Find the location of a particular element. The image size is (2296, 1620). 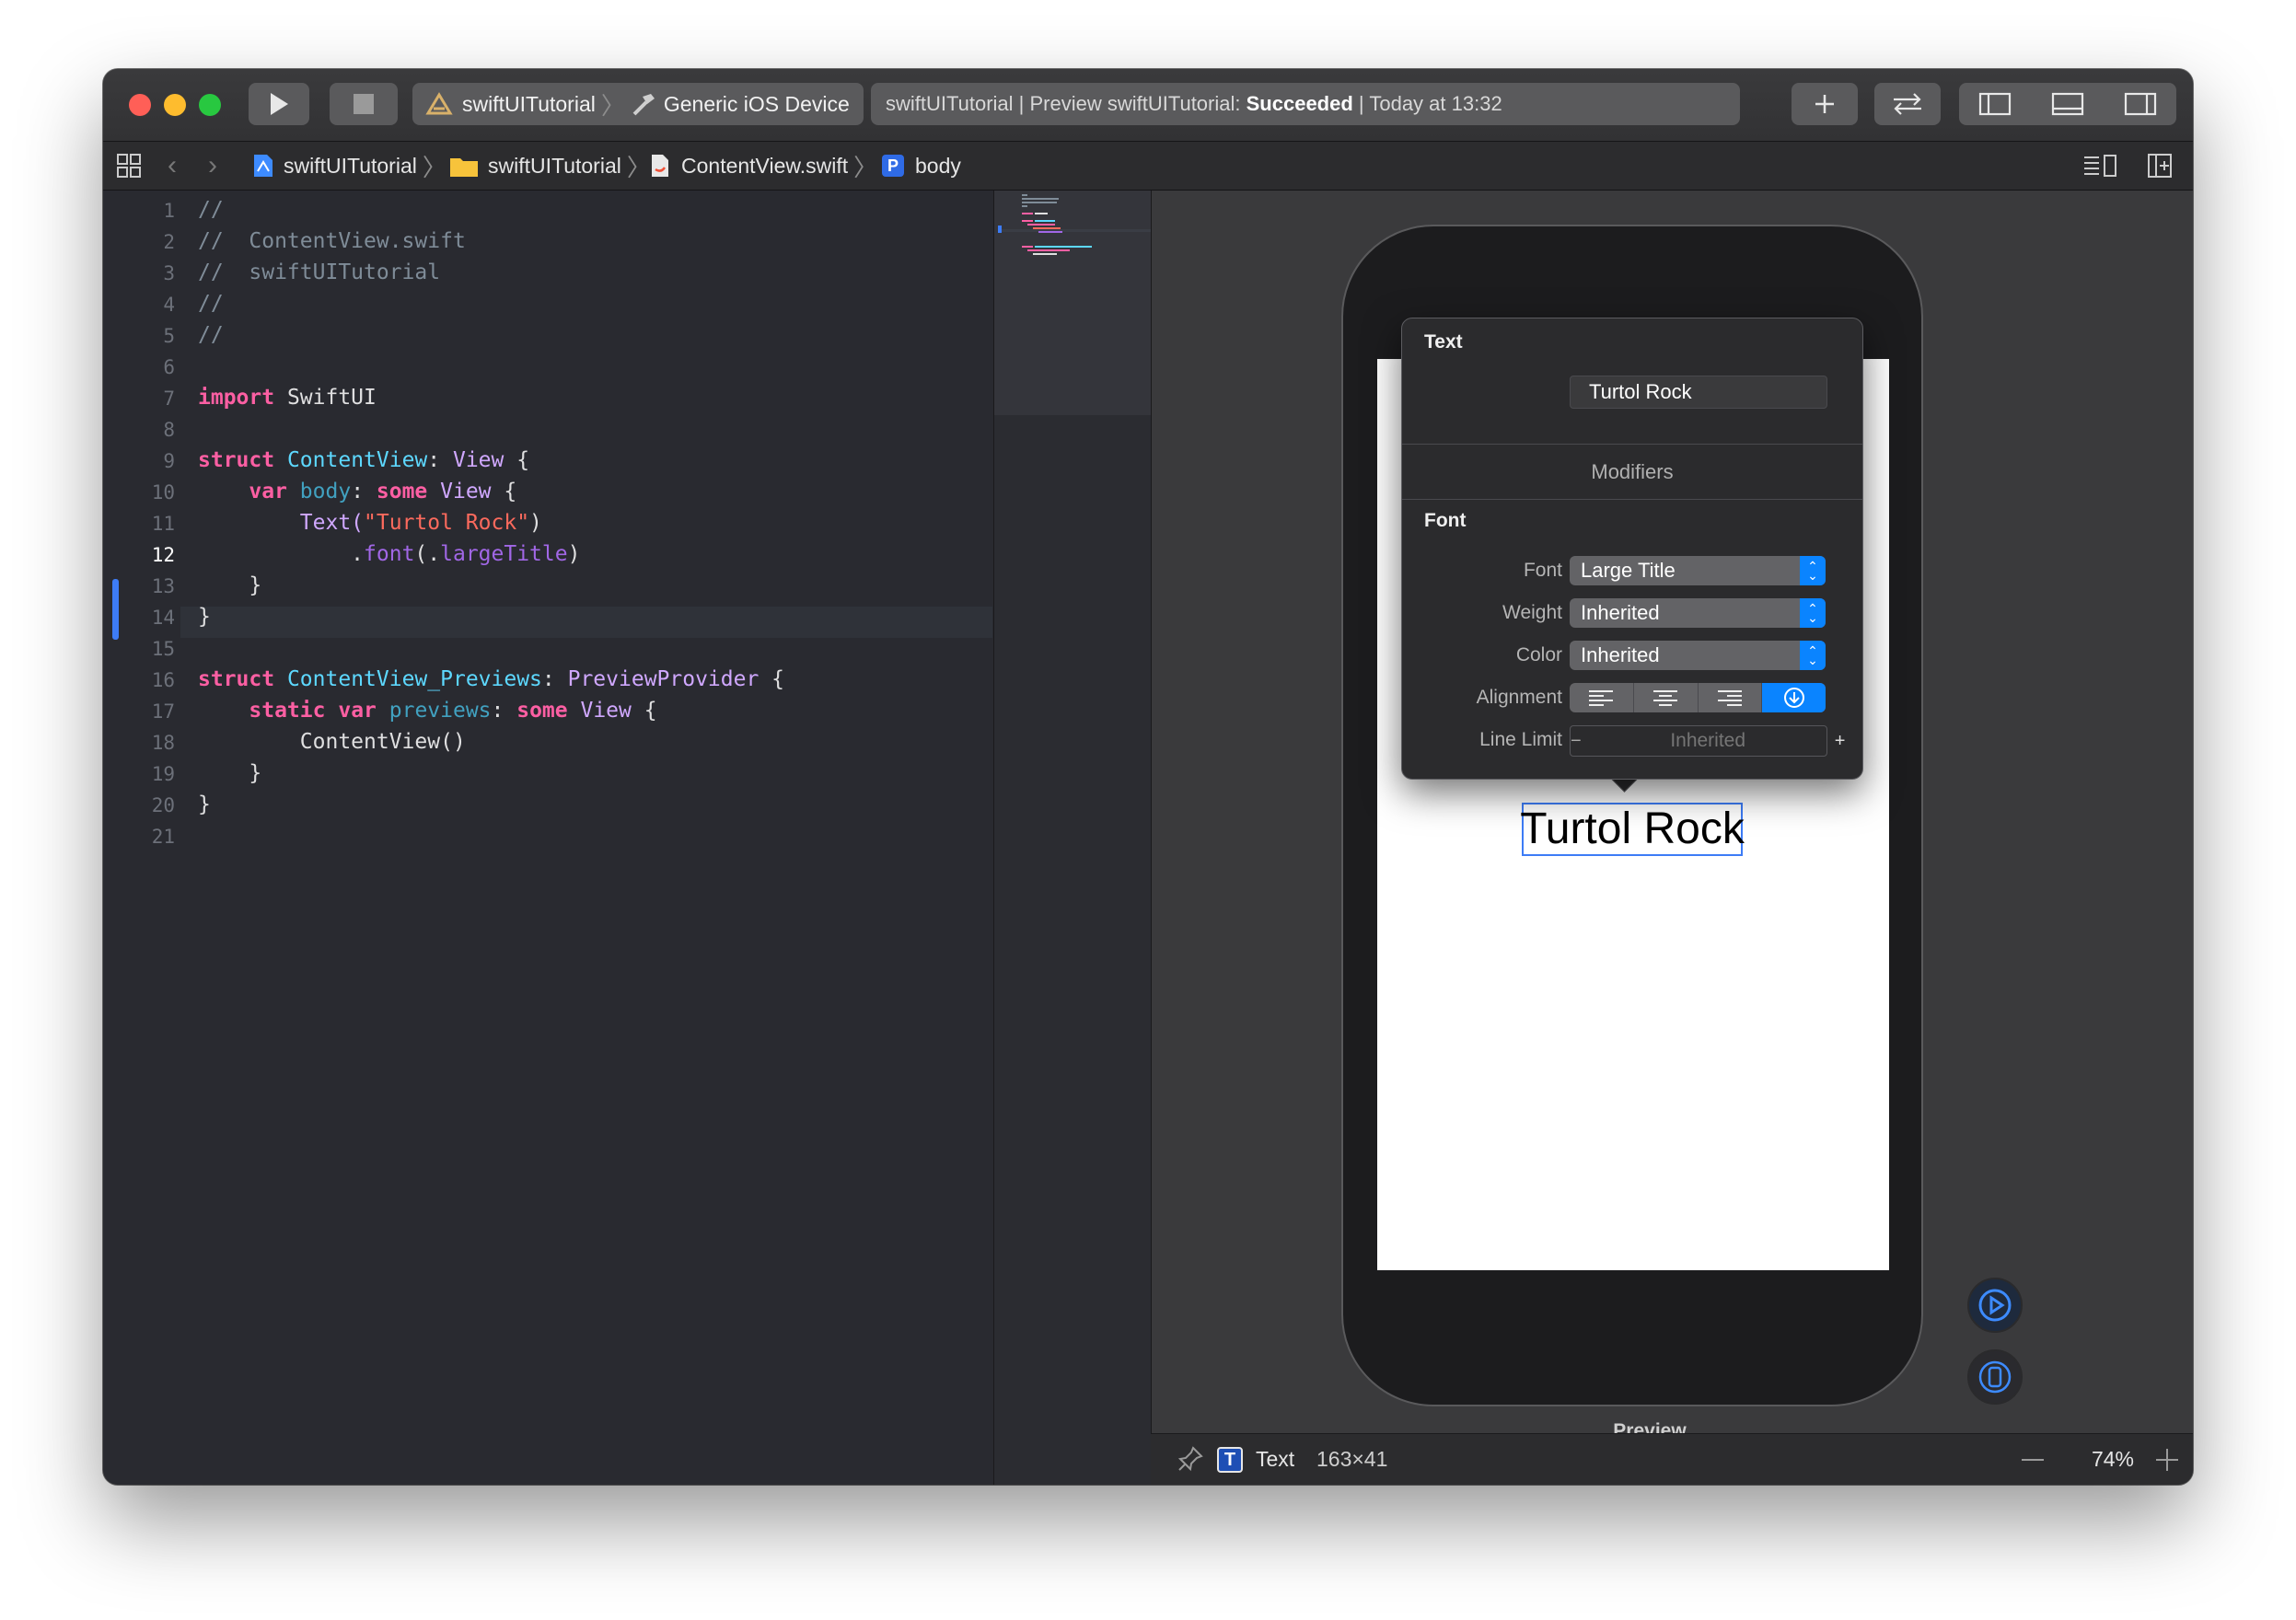

breadcrumb-symbol: P body is located at coordinates (922, 166).